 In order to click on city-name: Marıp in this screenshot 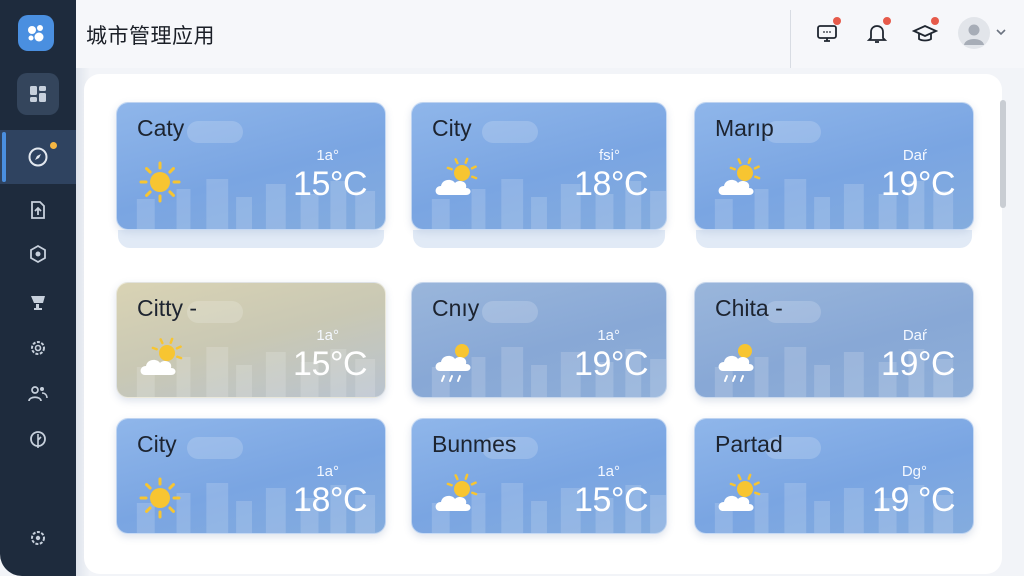, I will do `click(744, 128)`.